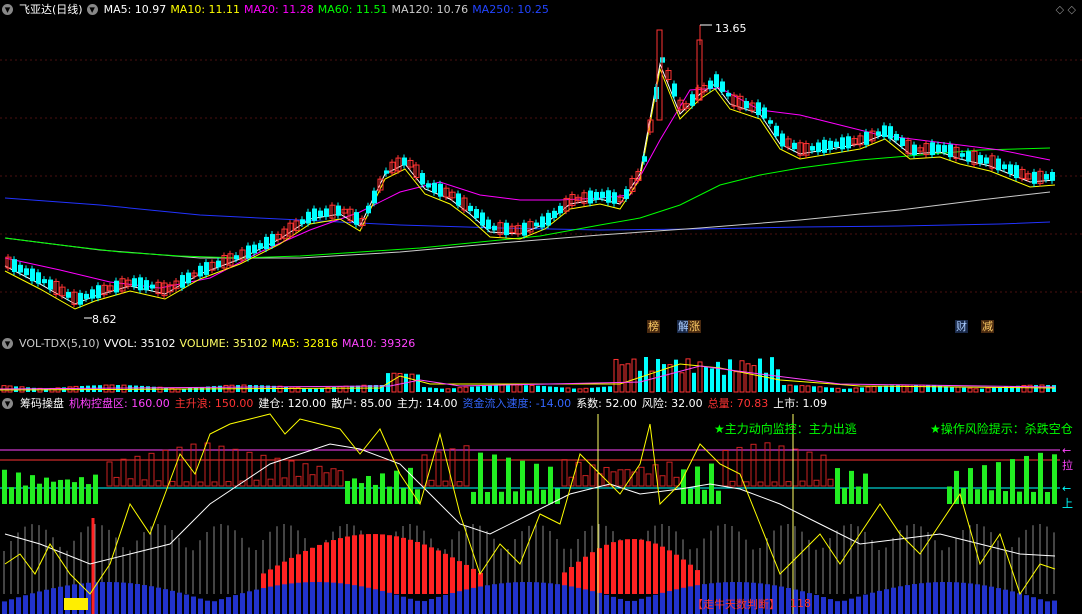 Image resolution: width=1082 pixels, height=614 pixels. I want to click on event-tag-bang: 榜, so click(653, 326).